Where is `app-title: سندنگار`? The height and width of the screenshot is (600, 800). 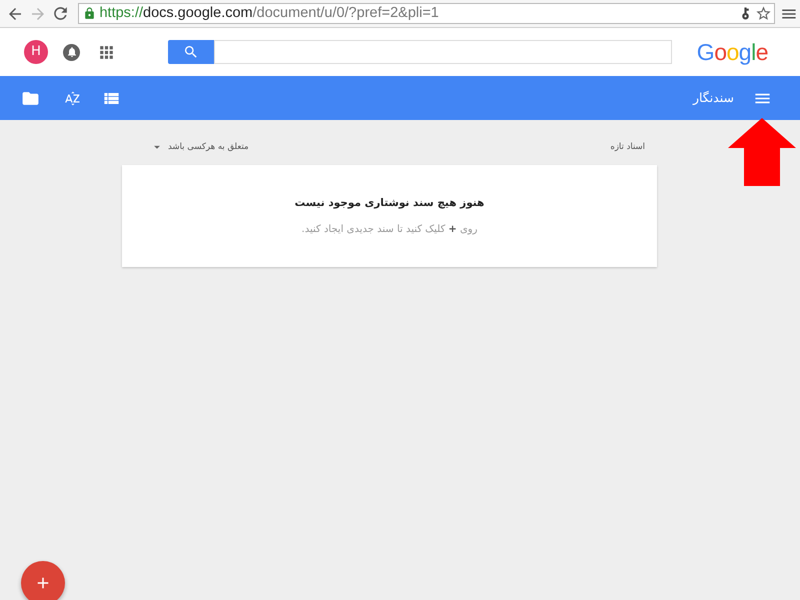 app-title: سندنگار is located at coordinates (713, 97).